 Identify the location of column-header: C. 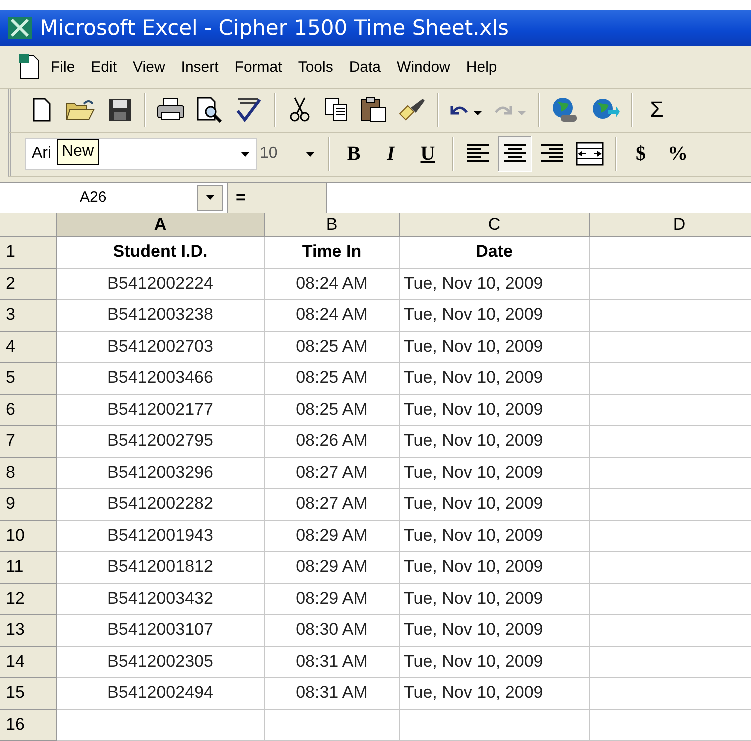
(495, 225).